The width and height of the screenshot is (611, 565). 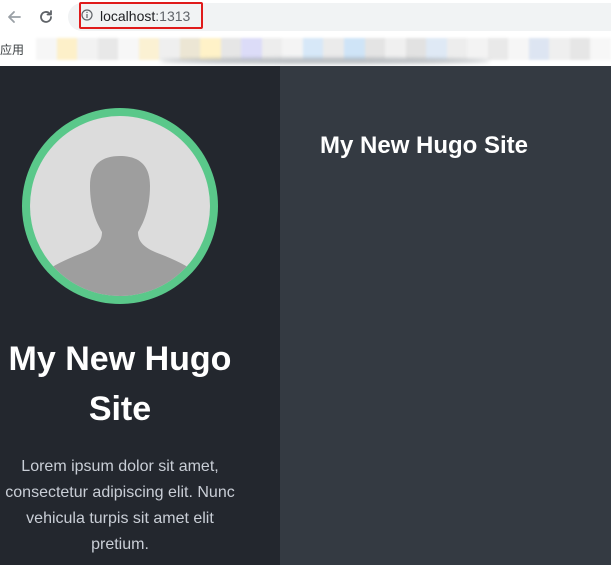 I want to click on reload-button, so click(x=46, y=17).